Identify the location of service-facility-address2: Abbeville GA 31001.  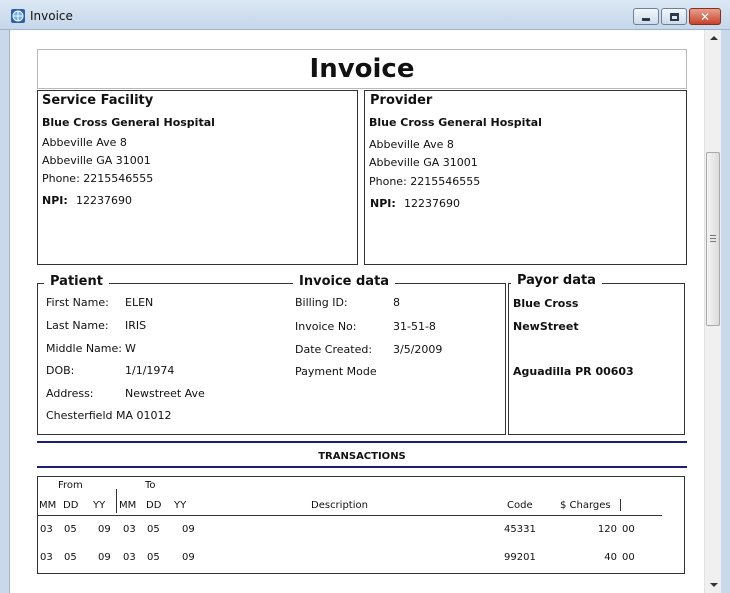
(96, 160).